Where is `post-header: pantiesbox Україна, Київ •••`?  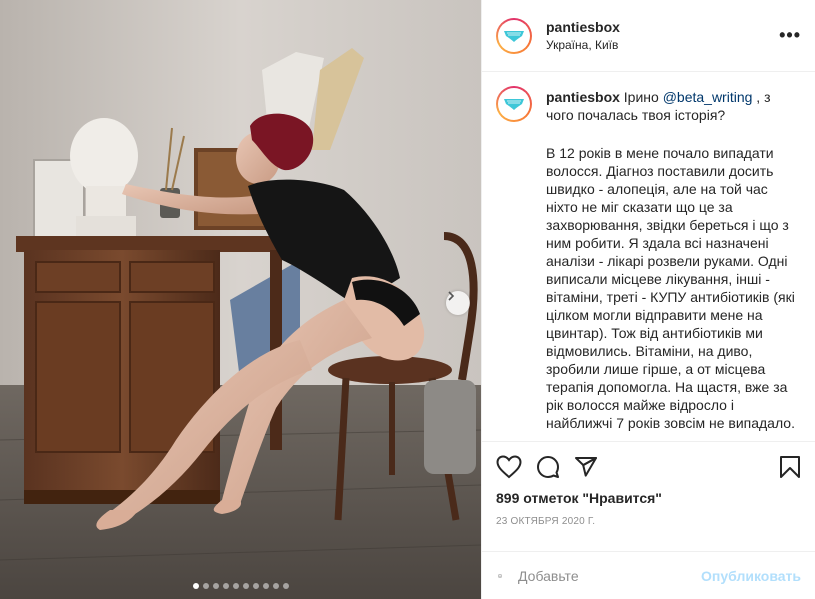
post-header: pantiesbox Україна, Київ ••• is located at coordinates (648, 36).